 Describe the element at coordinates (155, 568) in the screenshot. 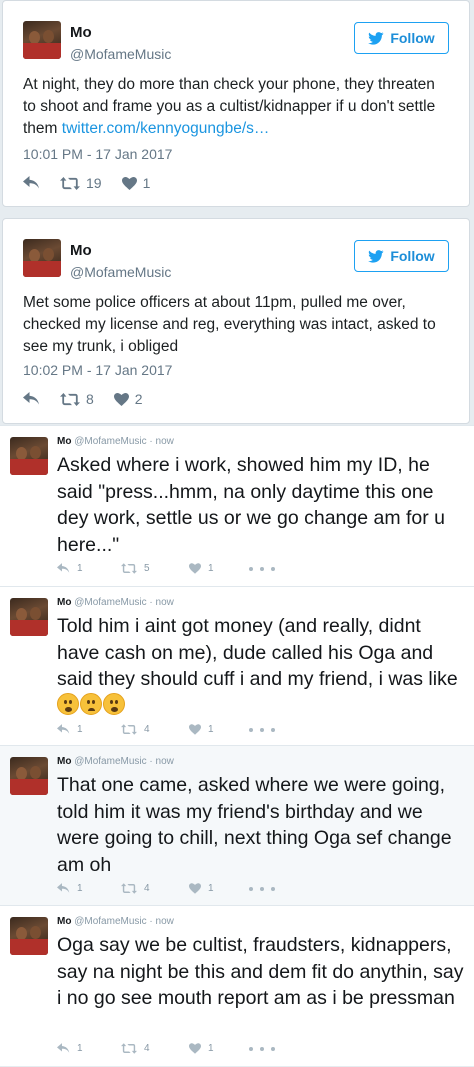

I see `retweet-button: 5` at that location.